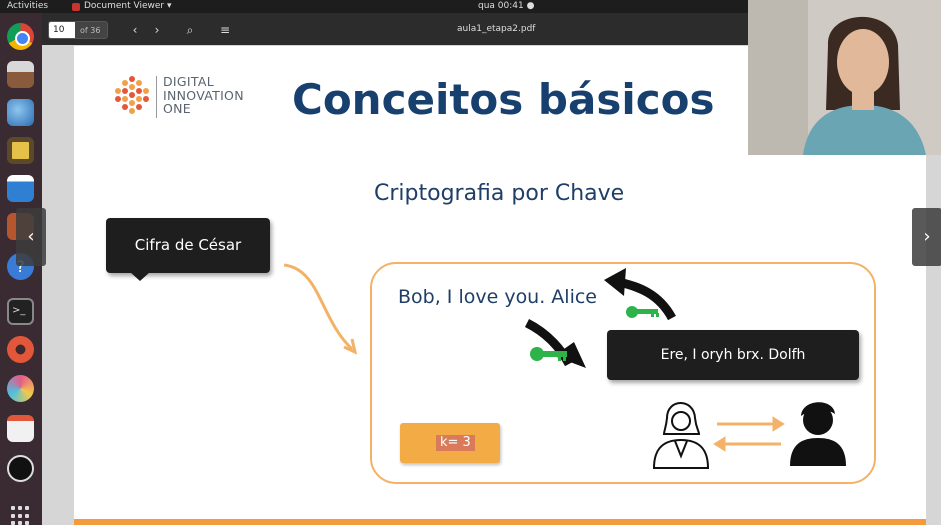 The width and height of the screenshot is (941, 525). Describe the element at coordinates (496, 29) in the screenshot. I see `document-filename: aula1_etapa2.pdf` at that location.